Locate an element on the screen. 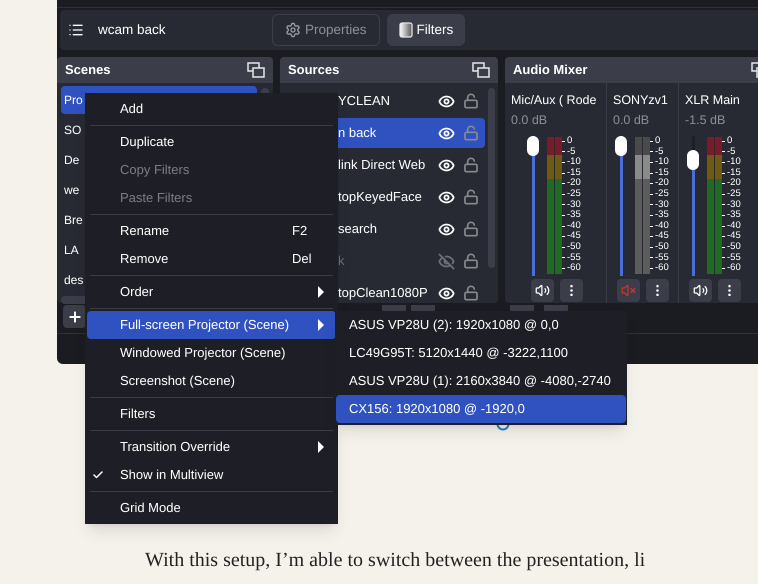 This screenshot has width=758, height=584. menu-item-label: Grid Mode is located at coordinates (150, 508).